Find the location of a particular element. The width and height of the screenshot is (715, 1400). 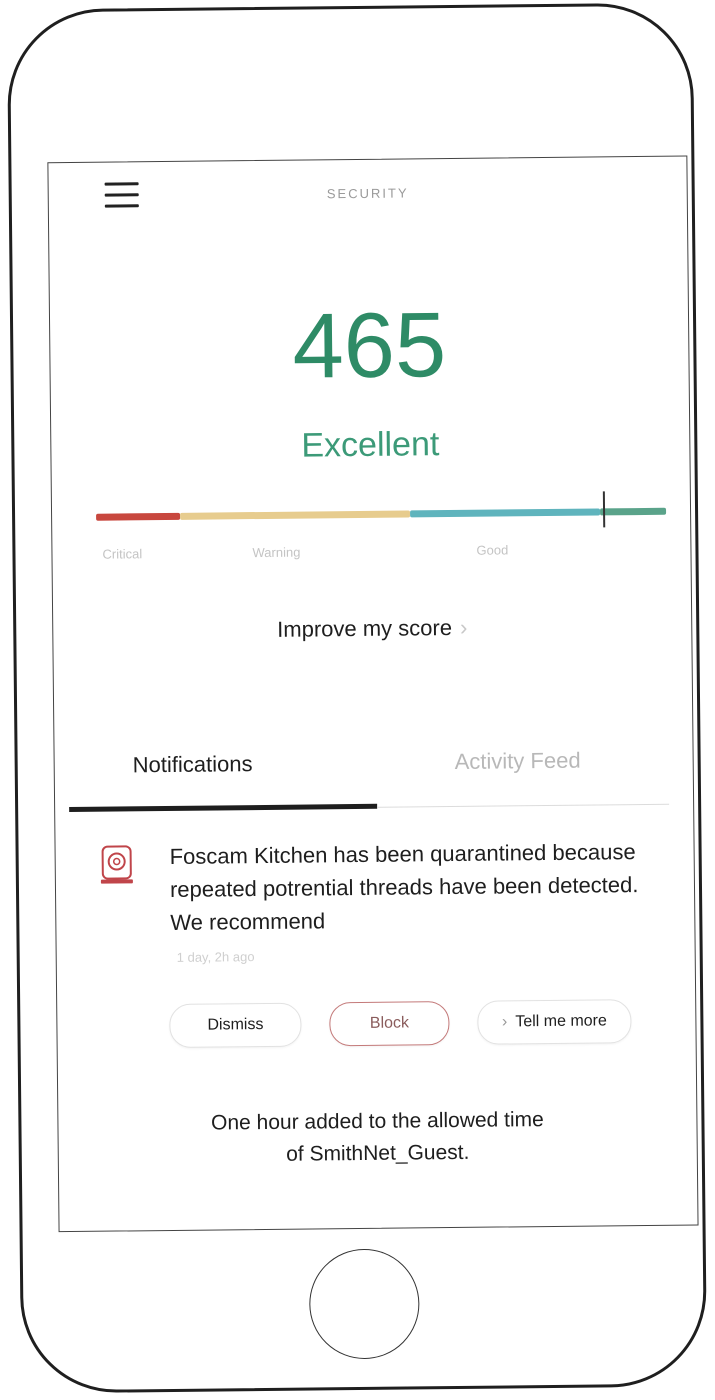

active-tab-indicator is located at coordinates (223, 808).